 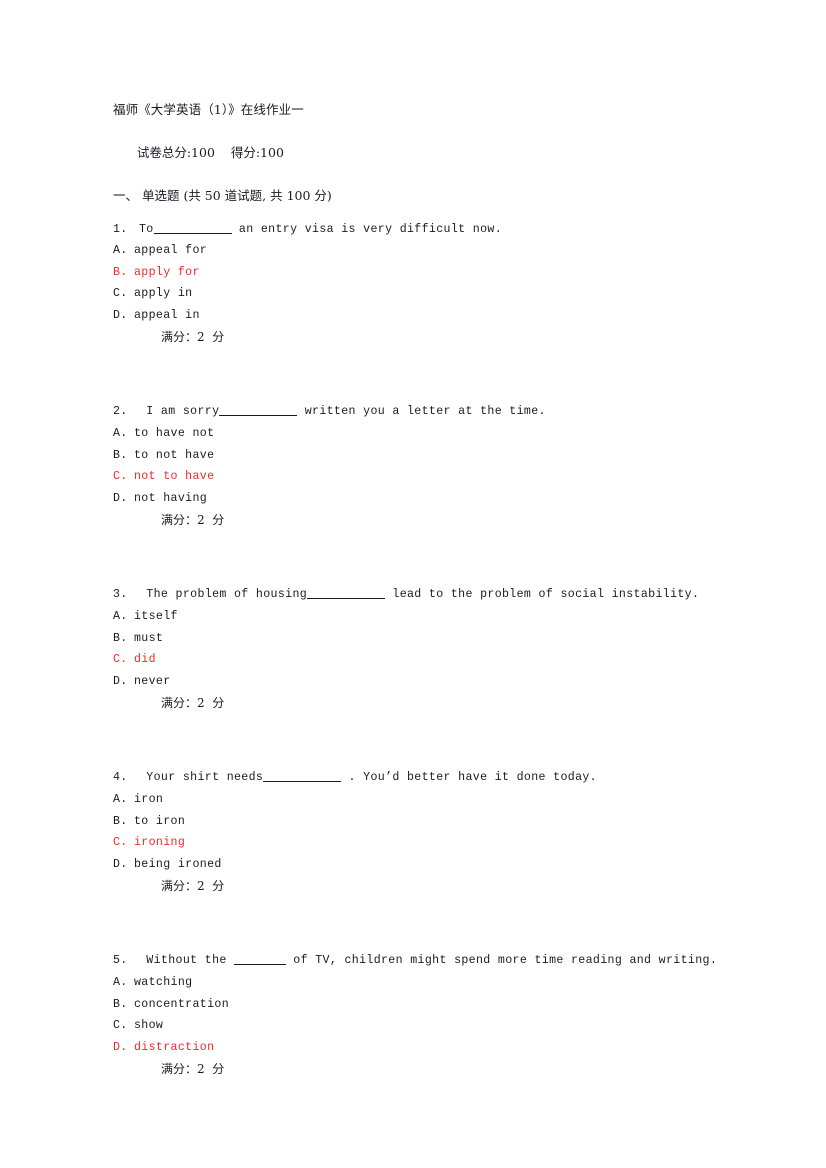 What do you see at coordinates (178, 864) in the screenshot?
I see `option-text: being ironed` at bounding box center [178, 864].